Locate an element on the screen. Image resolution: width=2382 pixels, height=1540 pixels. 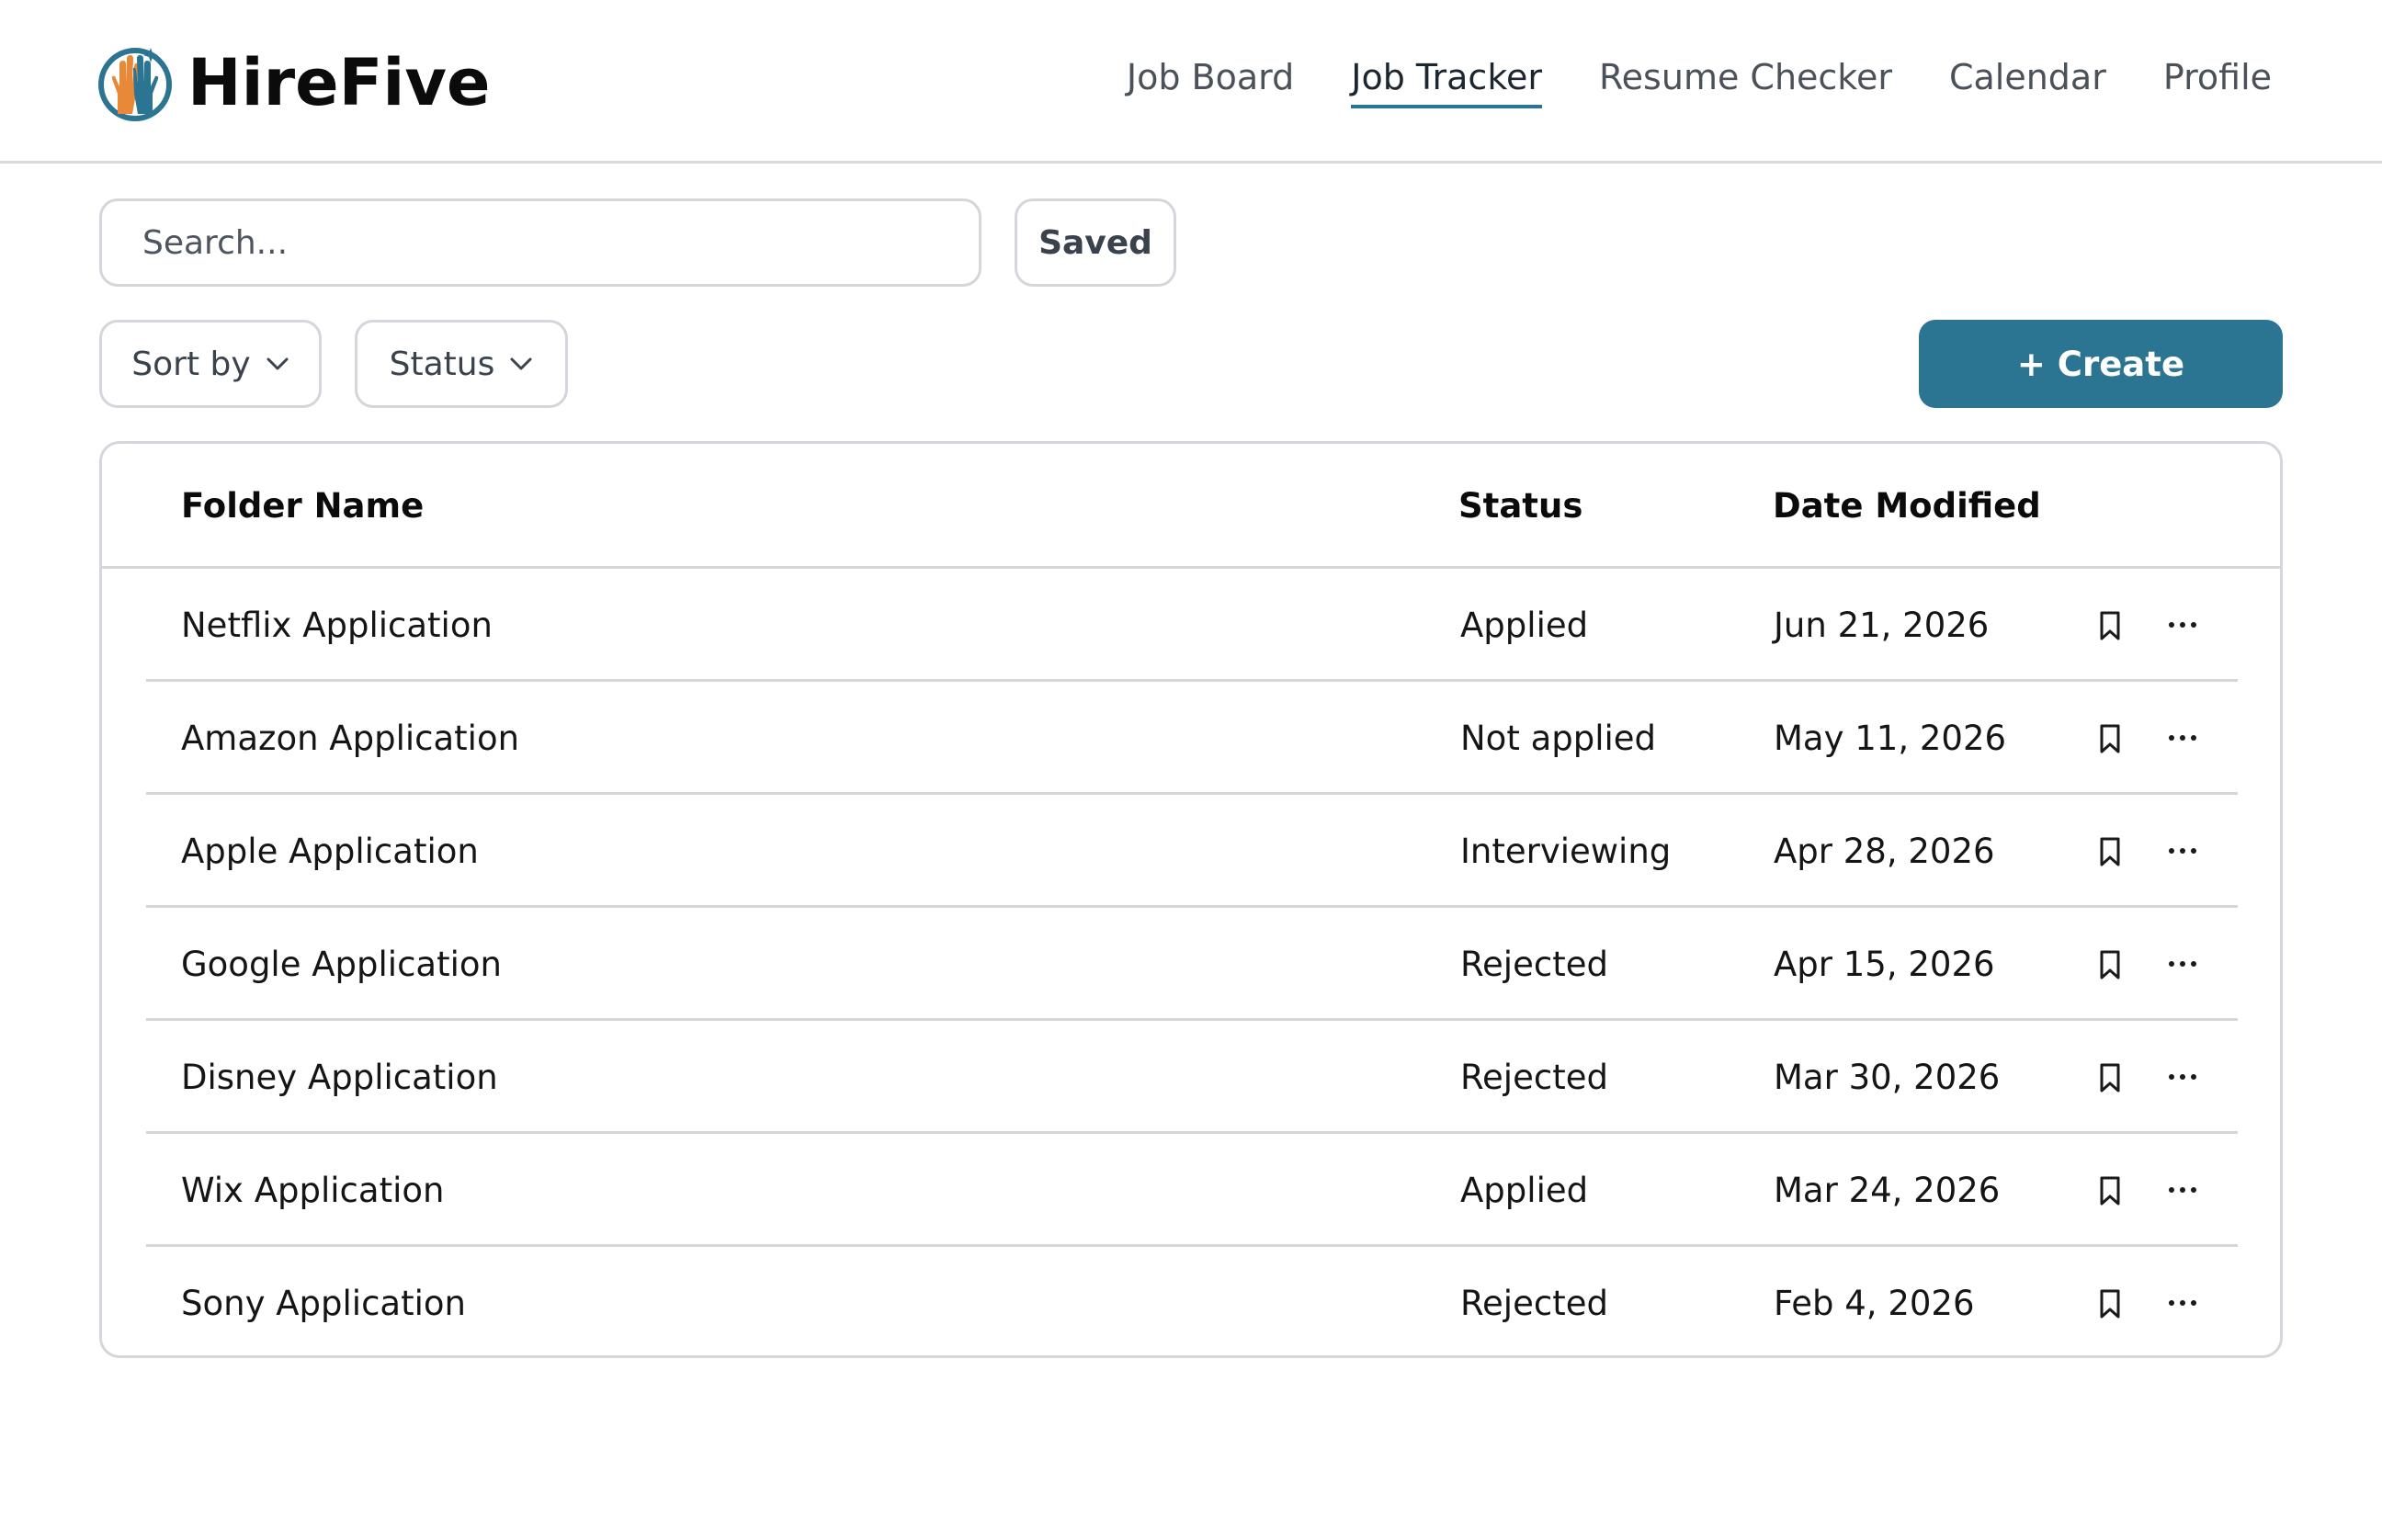
table-row: Google Application Rejected Apr 15, 2026 is located at coordinates (1192, 964).